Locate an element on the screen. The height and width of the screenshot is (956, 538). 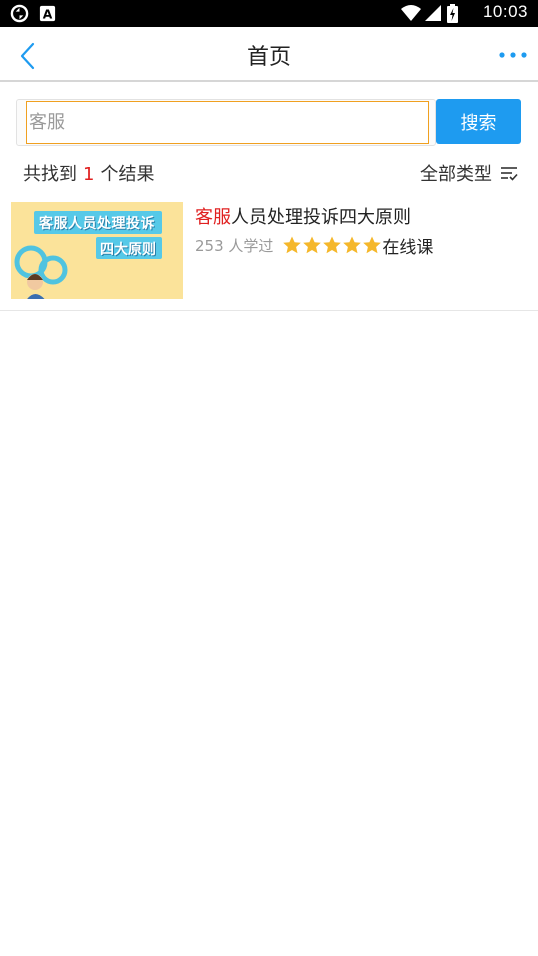
results-suffix: 个结果 is located at coordinates (127, 174).